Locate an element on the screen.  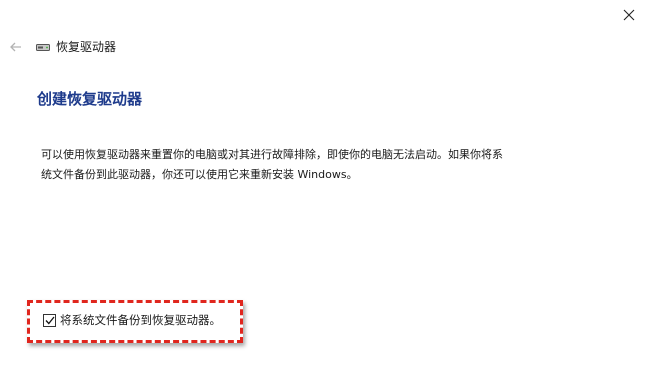
backup-system-files-checkbox is located at coordinates (49, 320).